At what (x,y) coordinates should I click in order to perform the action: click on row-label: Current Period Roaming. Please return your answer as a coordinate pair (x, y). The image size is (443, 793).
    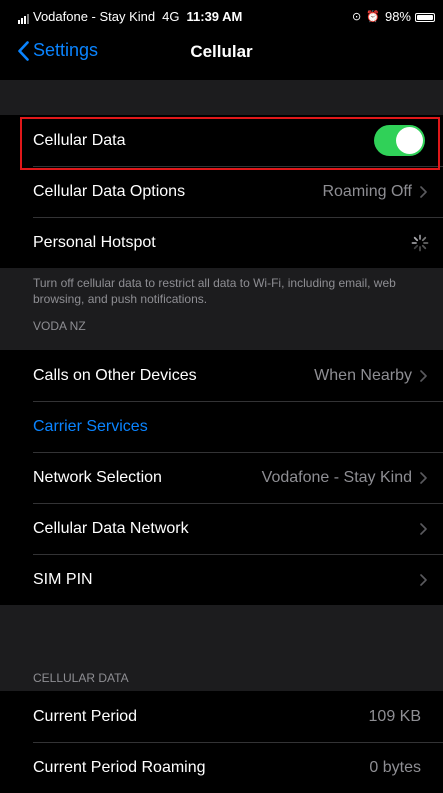
    Looking at the image, I should click on (119, 767).